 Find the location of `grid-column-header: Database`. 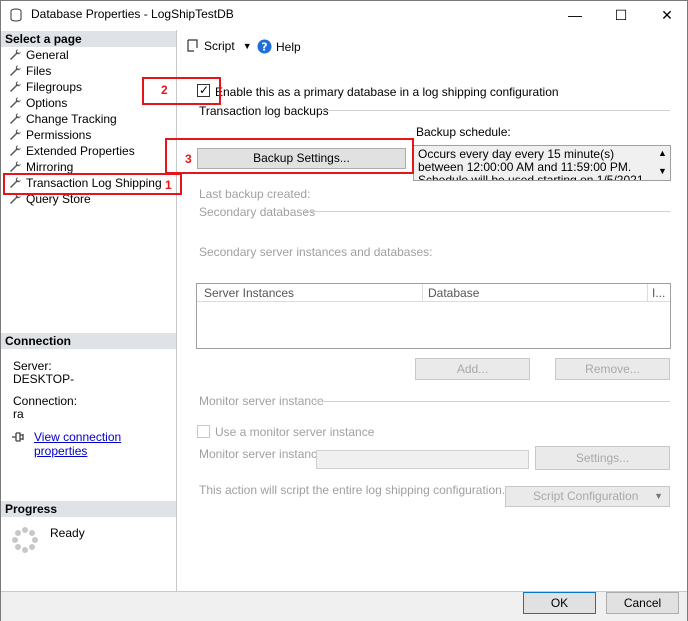

grid-column-header: Database is located at coordinates (454, 293).